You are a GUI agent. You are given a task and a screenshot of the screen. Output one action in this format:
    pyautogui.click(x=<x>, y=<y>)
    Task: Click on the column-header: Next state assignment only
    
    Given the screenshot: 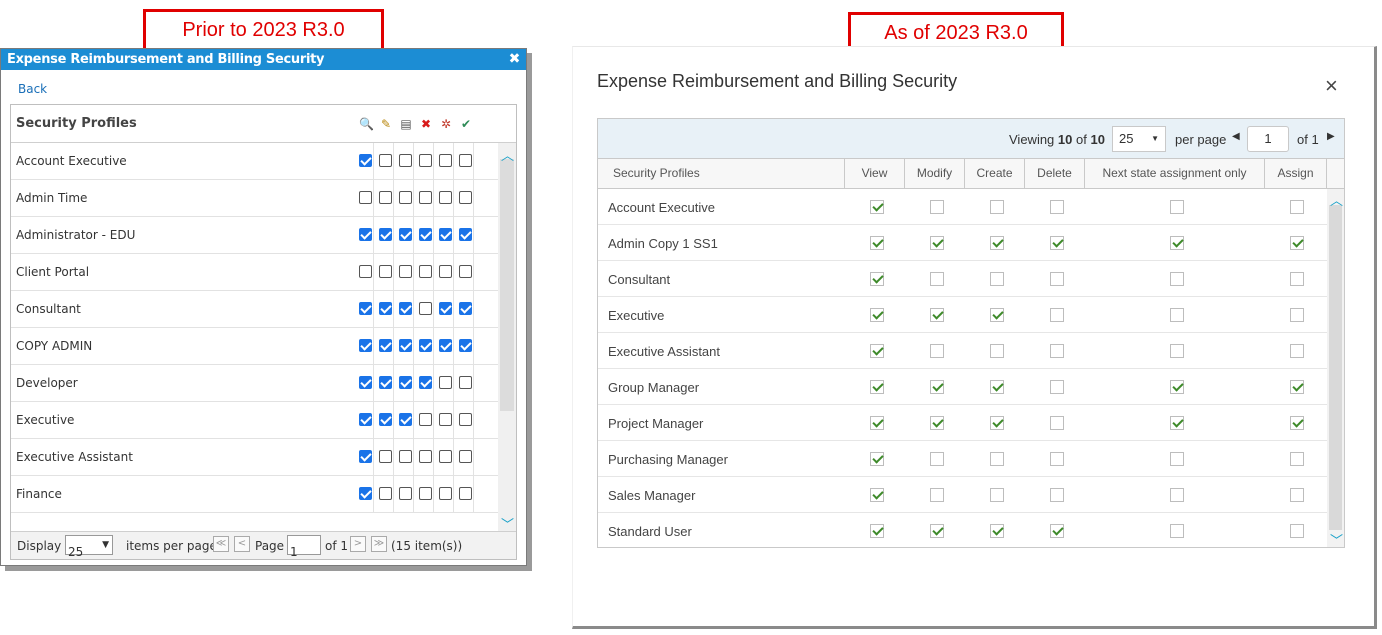 What is the action you would take?
    pyautogui.click(x=1175, y=173)
    